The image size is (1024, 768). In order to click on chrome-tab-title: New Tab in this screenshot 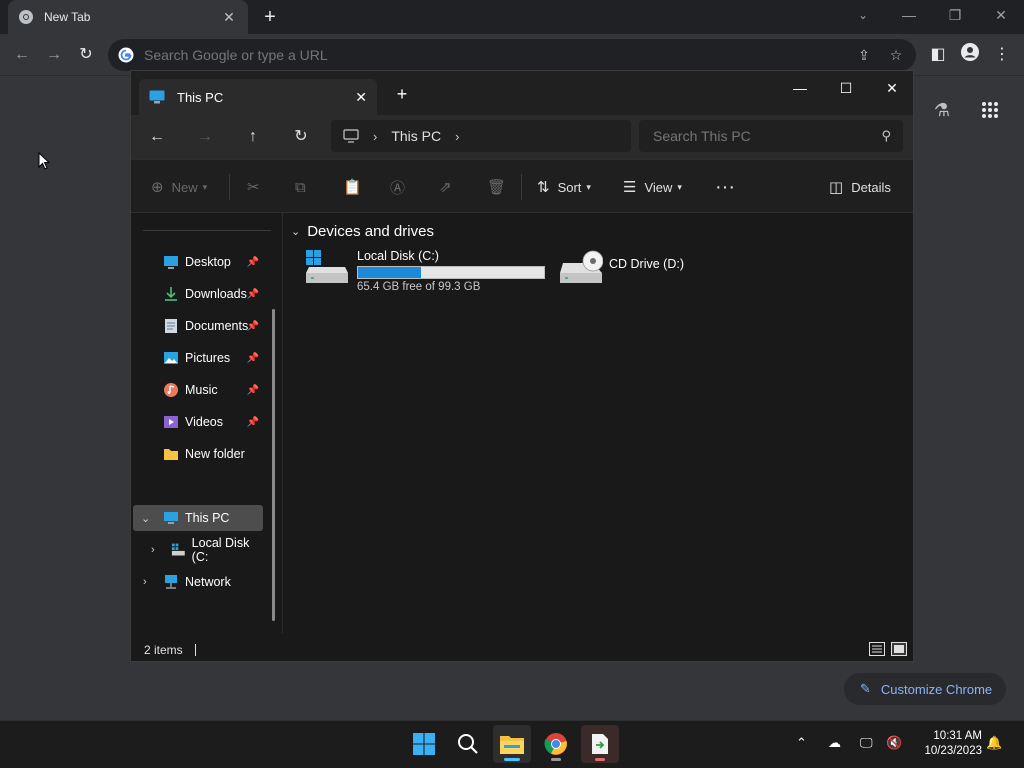, I will do `click(67, 17)`.